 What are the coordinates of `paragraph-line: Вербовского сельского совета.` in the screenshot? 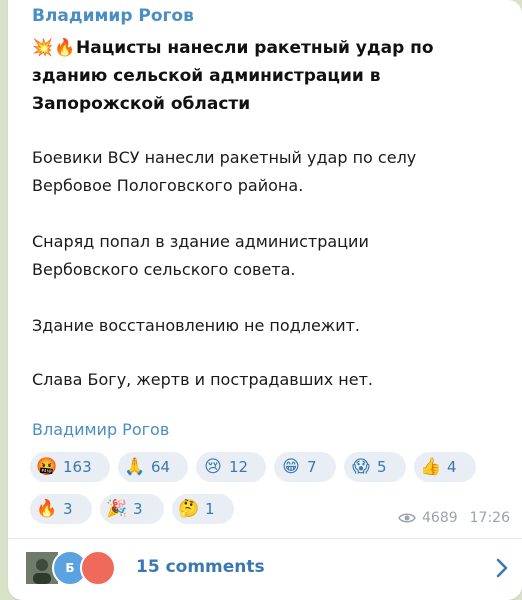 It's located at (164, 269).